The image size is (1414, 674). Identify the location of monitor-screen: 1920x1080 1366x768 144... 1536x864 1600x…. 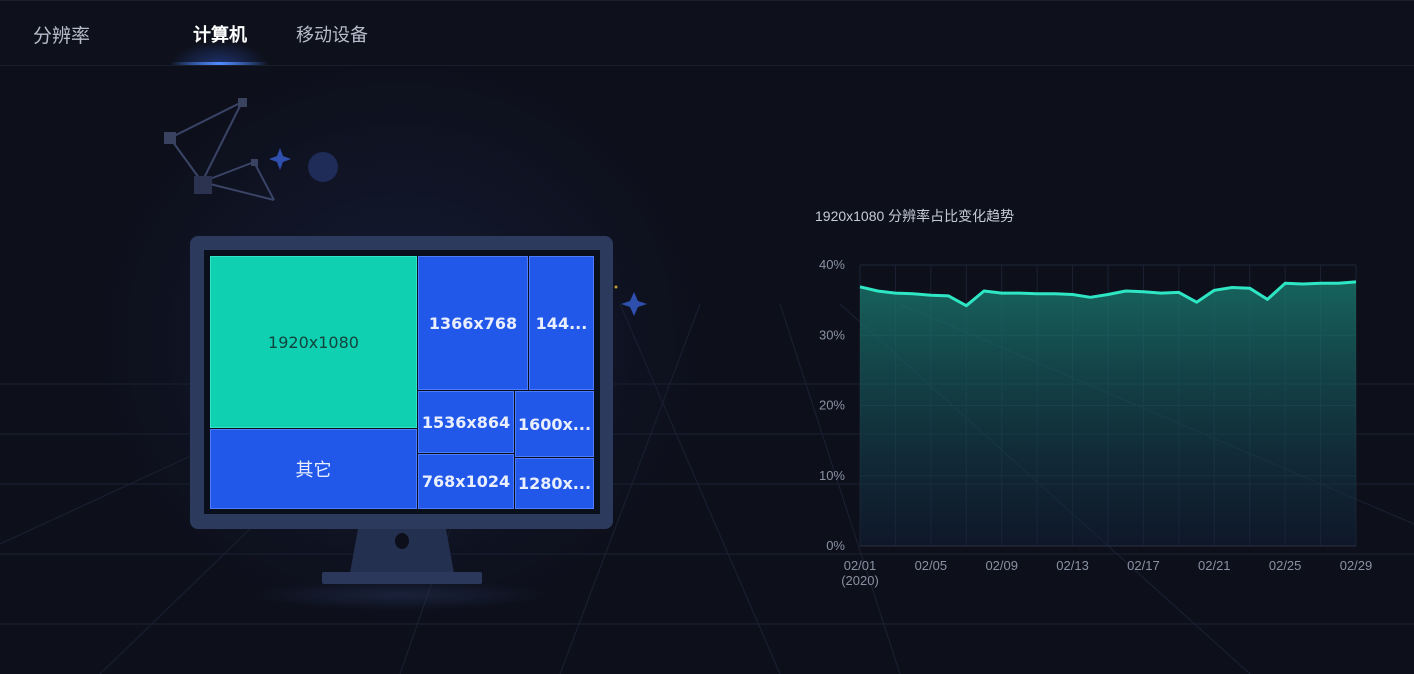
(402, 382).